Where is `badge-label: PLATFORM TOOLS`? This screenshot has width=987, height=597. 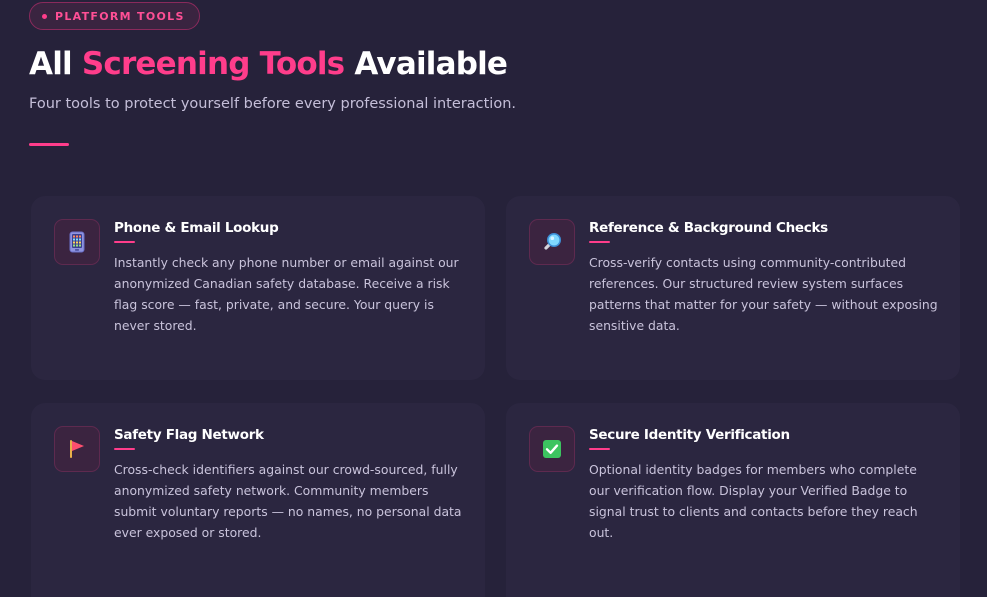
badge-label: PLATFORM TOOLS is located at coordinates (120, 16).